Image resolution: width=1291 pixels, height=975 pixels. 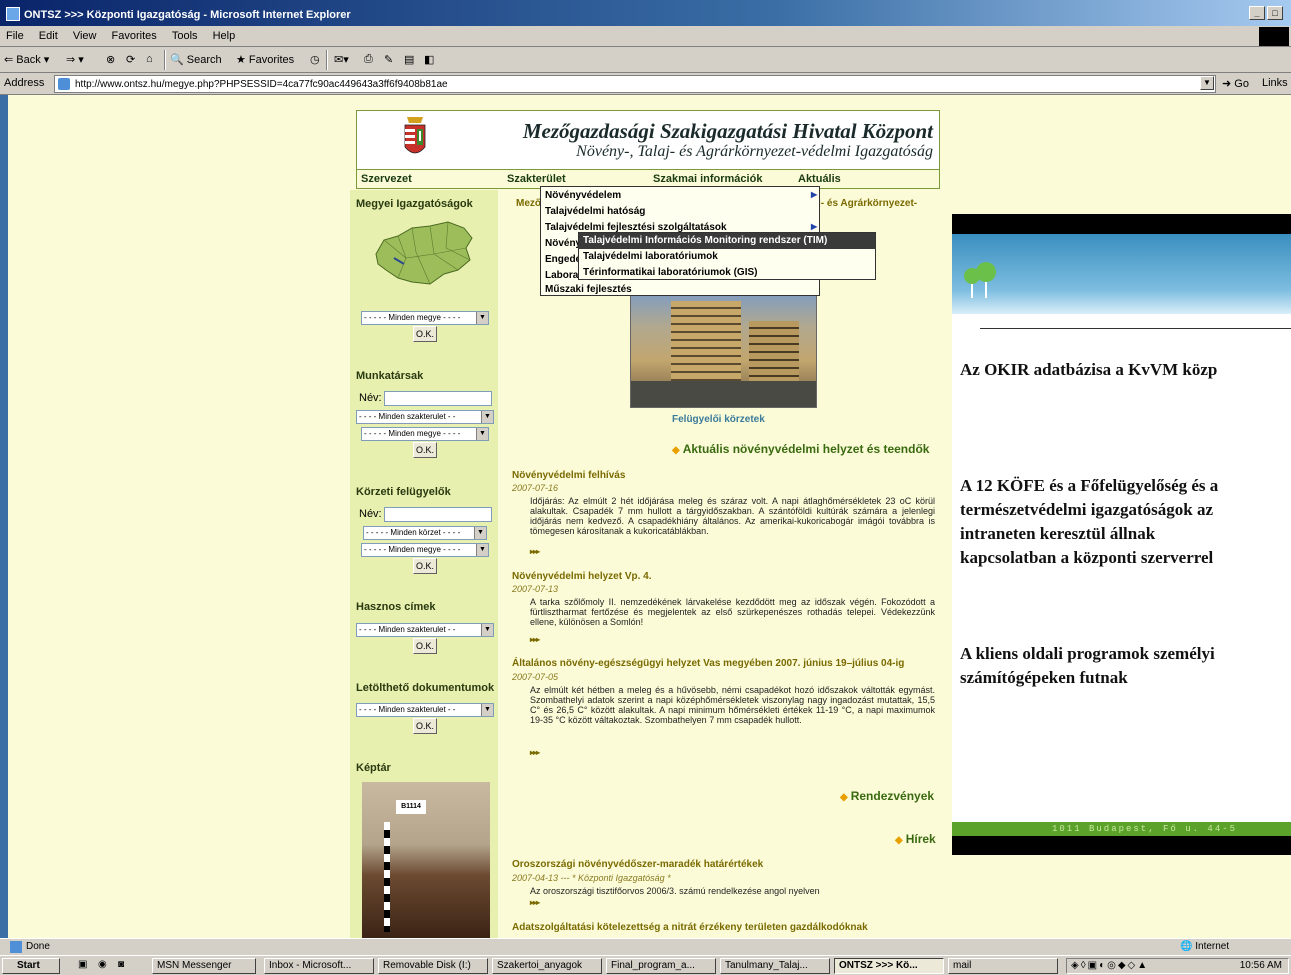 What do you see at coordinates (370, 398) in the screenshot?
I see `nev-label: Név:` at bounding box center [370, 398].